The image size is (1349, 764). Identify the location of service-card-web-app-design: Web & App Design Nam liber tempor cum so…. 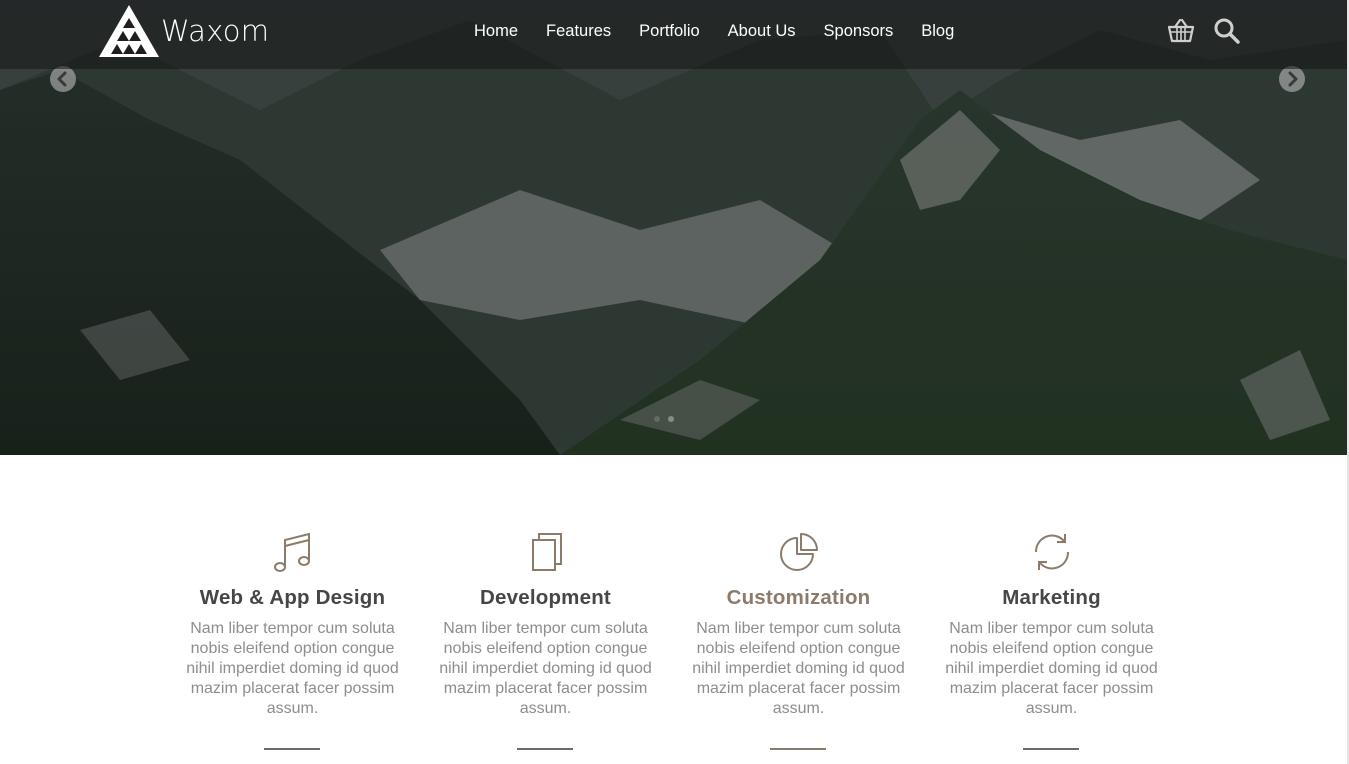
(292, 647).